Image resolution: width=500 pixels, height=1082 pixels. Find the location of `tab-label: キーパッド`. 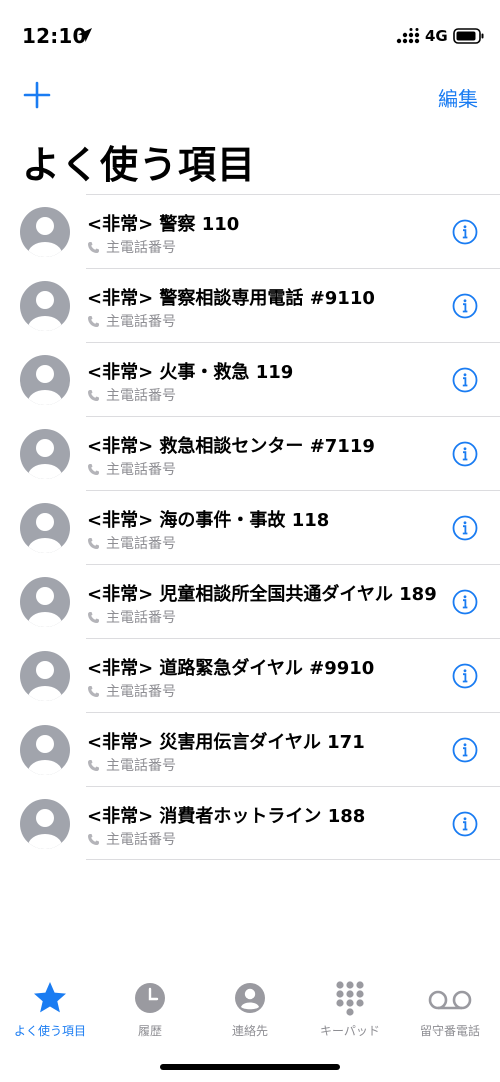

tab-label: キーパッド is located at coordinates (350, 1031).